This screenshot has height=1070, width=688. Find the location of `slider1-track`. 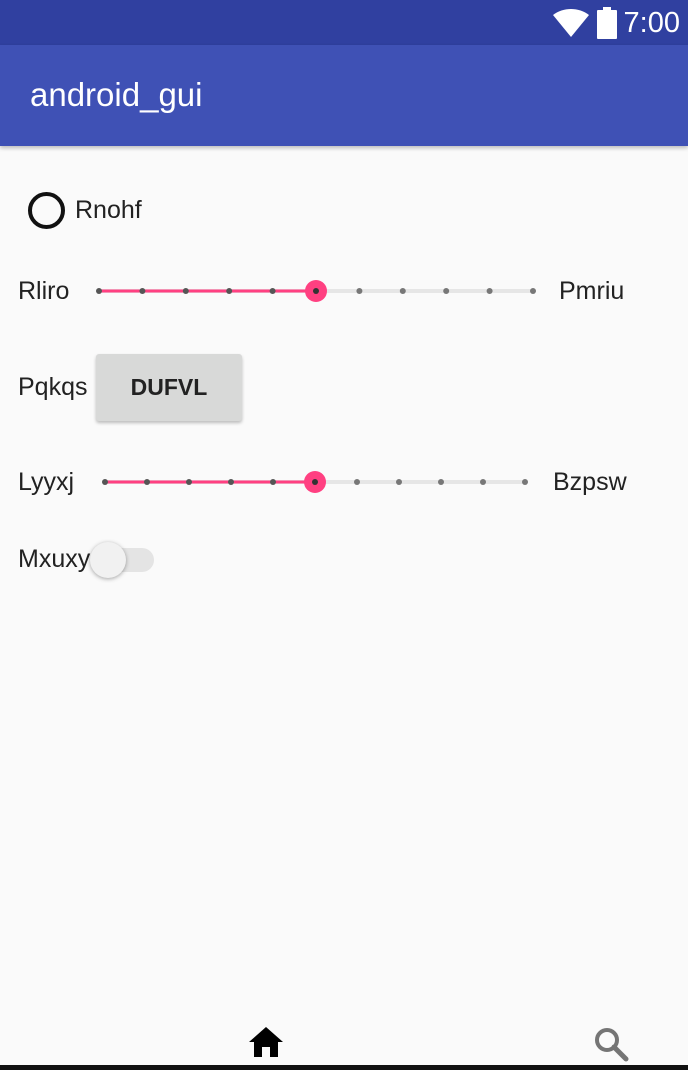

slider1-track is located at coordinates (316, 291).